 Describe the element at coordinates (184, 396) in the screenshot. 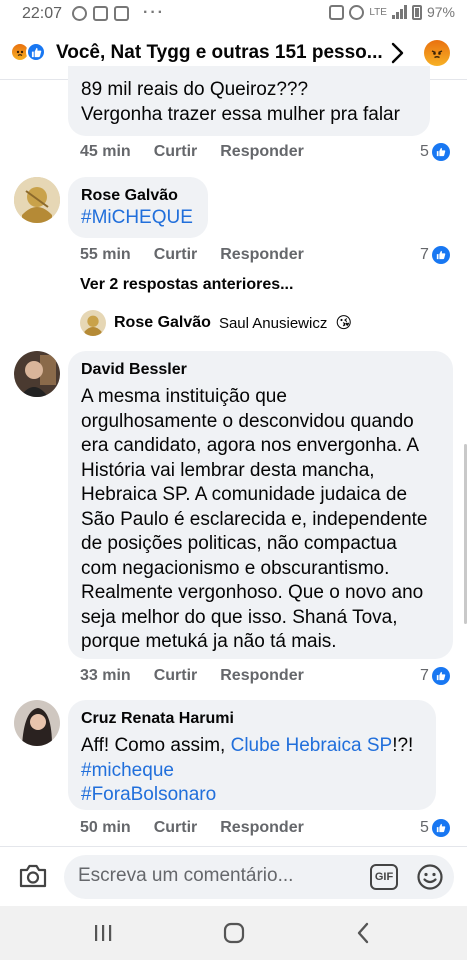

I see `comment-text-line: A mesma instituição que` at that location.